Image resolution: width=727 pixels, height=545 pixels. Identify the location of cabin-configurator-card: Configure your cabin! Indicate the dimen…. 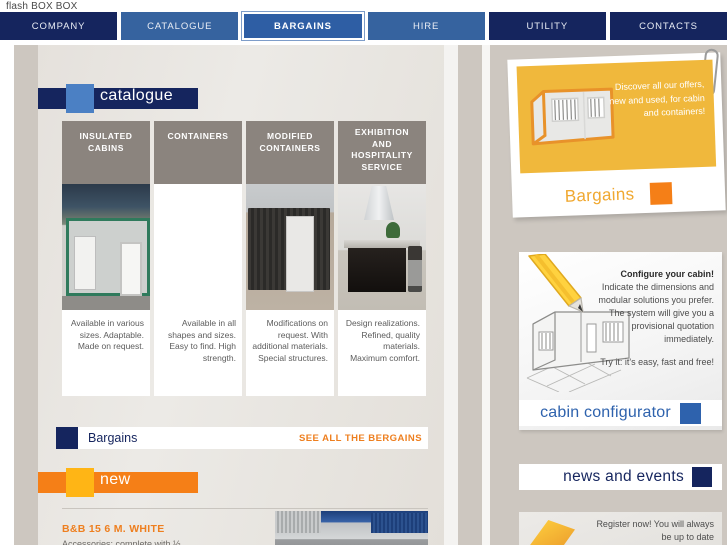
(620, 341).